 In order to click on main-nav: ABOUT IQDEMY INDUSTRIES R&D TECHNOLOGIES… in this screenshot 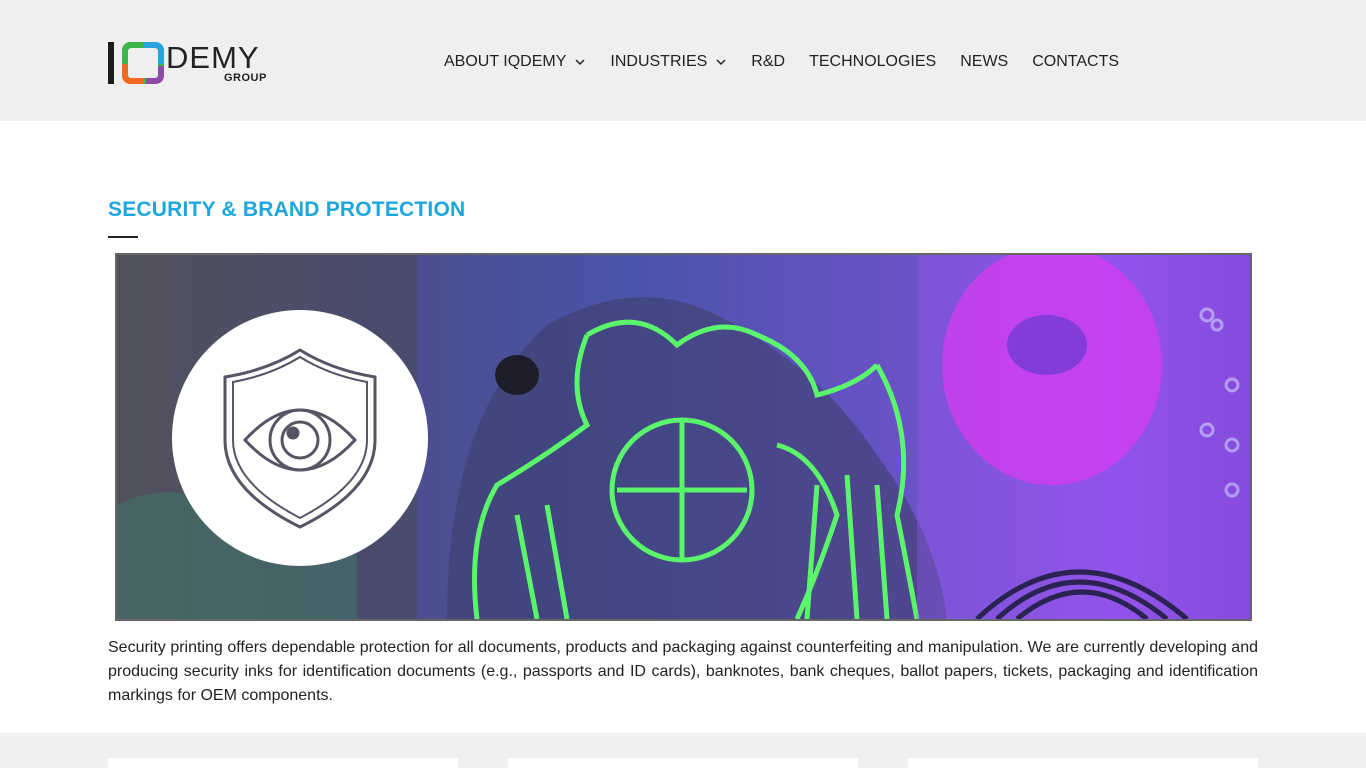, I will do `click(781, 62)`.